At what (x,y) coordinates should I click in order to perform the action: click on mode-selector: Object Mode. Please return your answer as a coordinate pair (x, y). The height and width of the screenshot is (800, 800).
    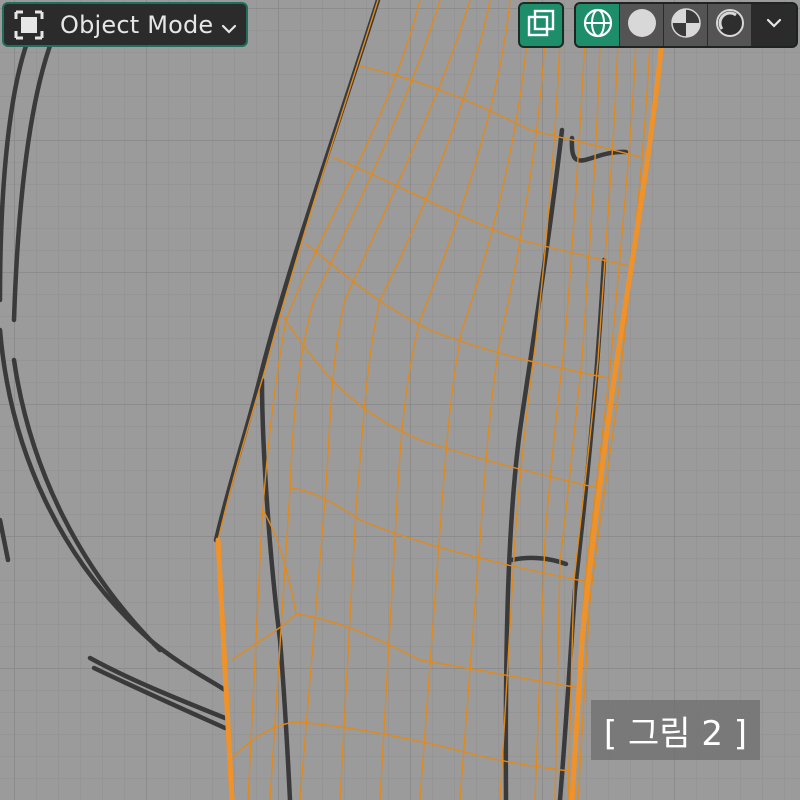
    Looking at the image, I should click on (125, 24).